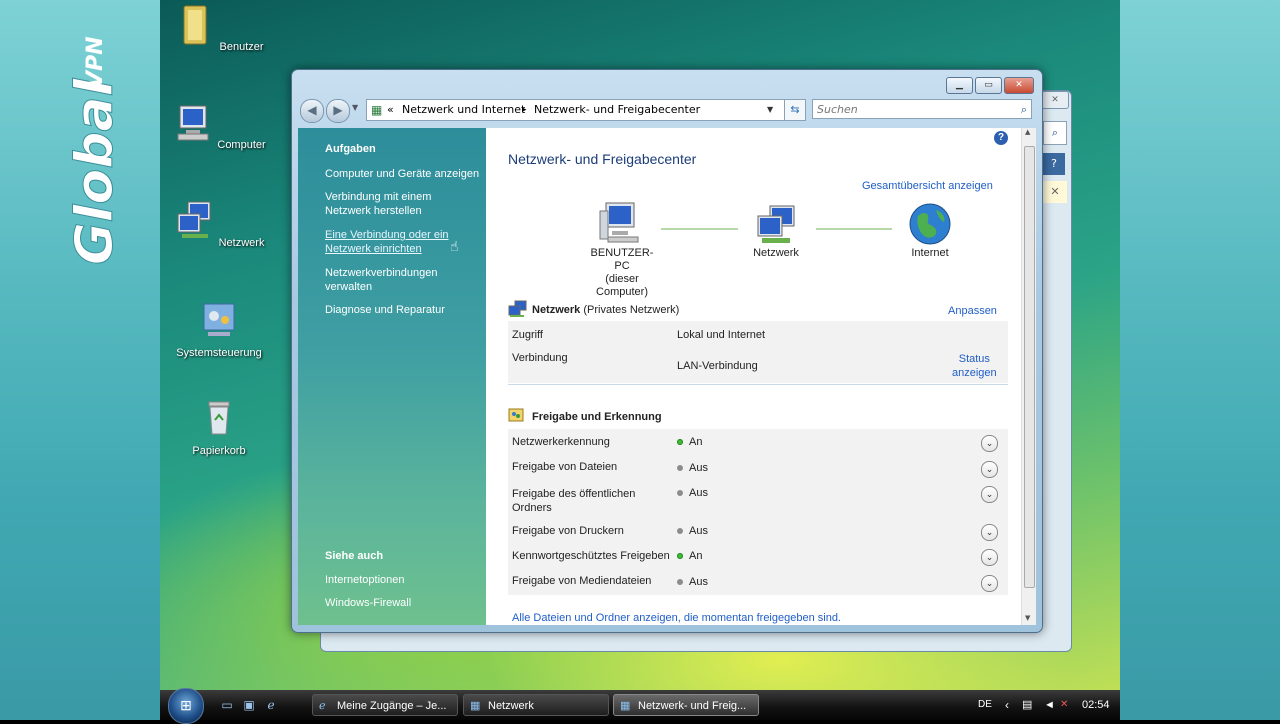 Image resolution: width=1280 pixels, height=724 pixels. I want to click on task-link-computer-geraete: Computer und Geräte anzeigen, so click(405, 174).